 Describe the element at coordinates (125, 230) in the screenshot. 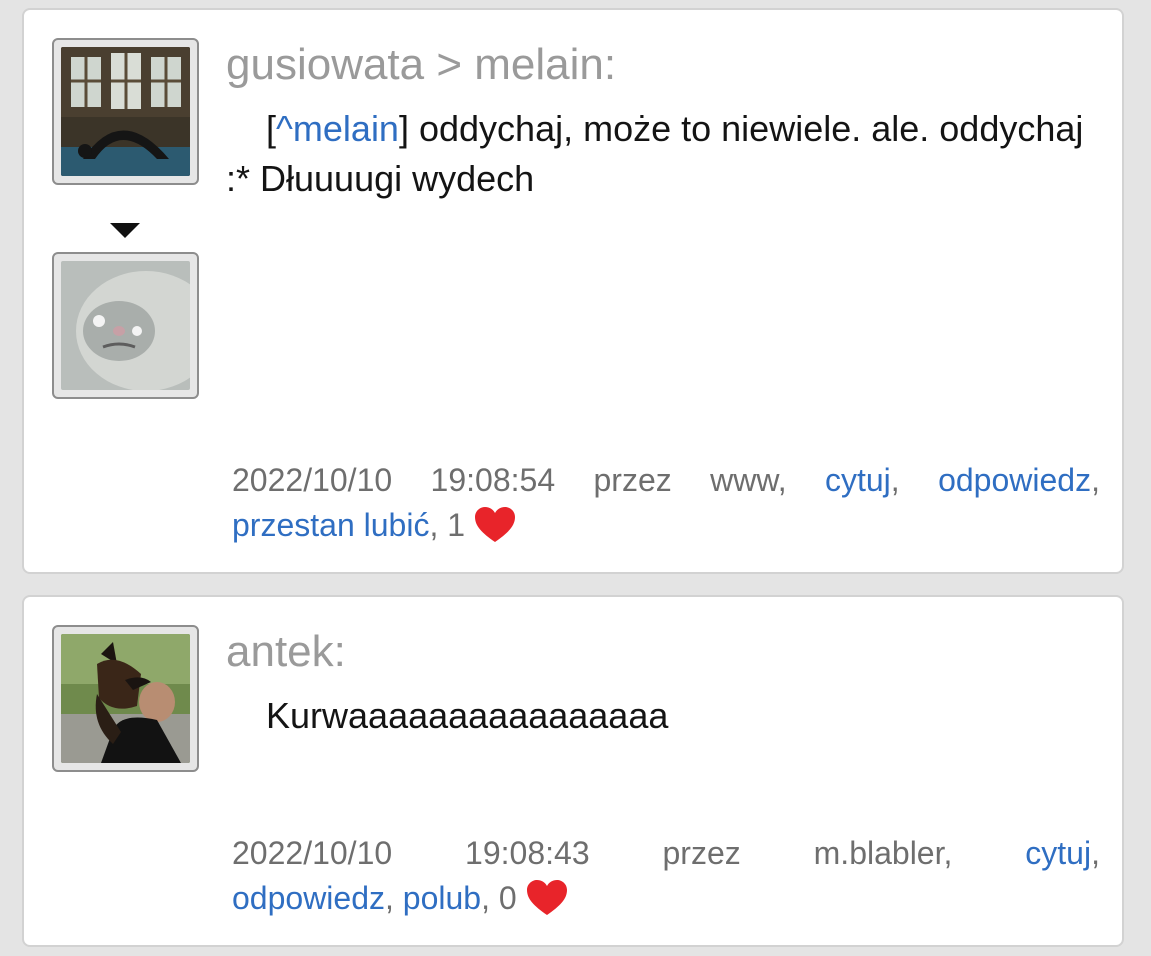

I see `caret-down-icon` at that location.